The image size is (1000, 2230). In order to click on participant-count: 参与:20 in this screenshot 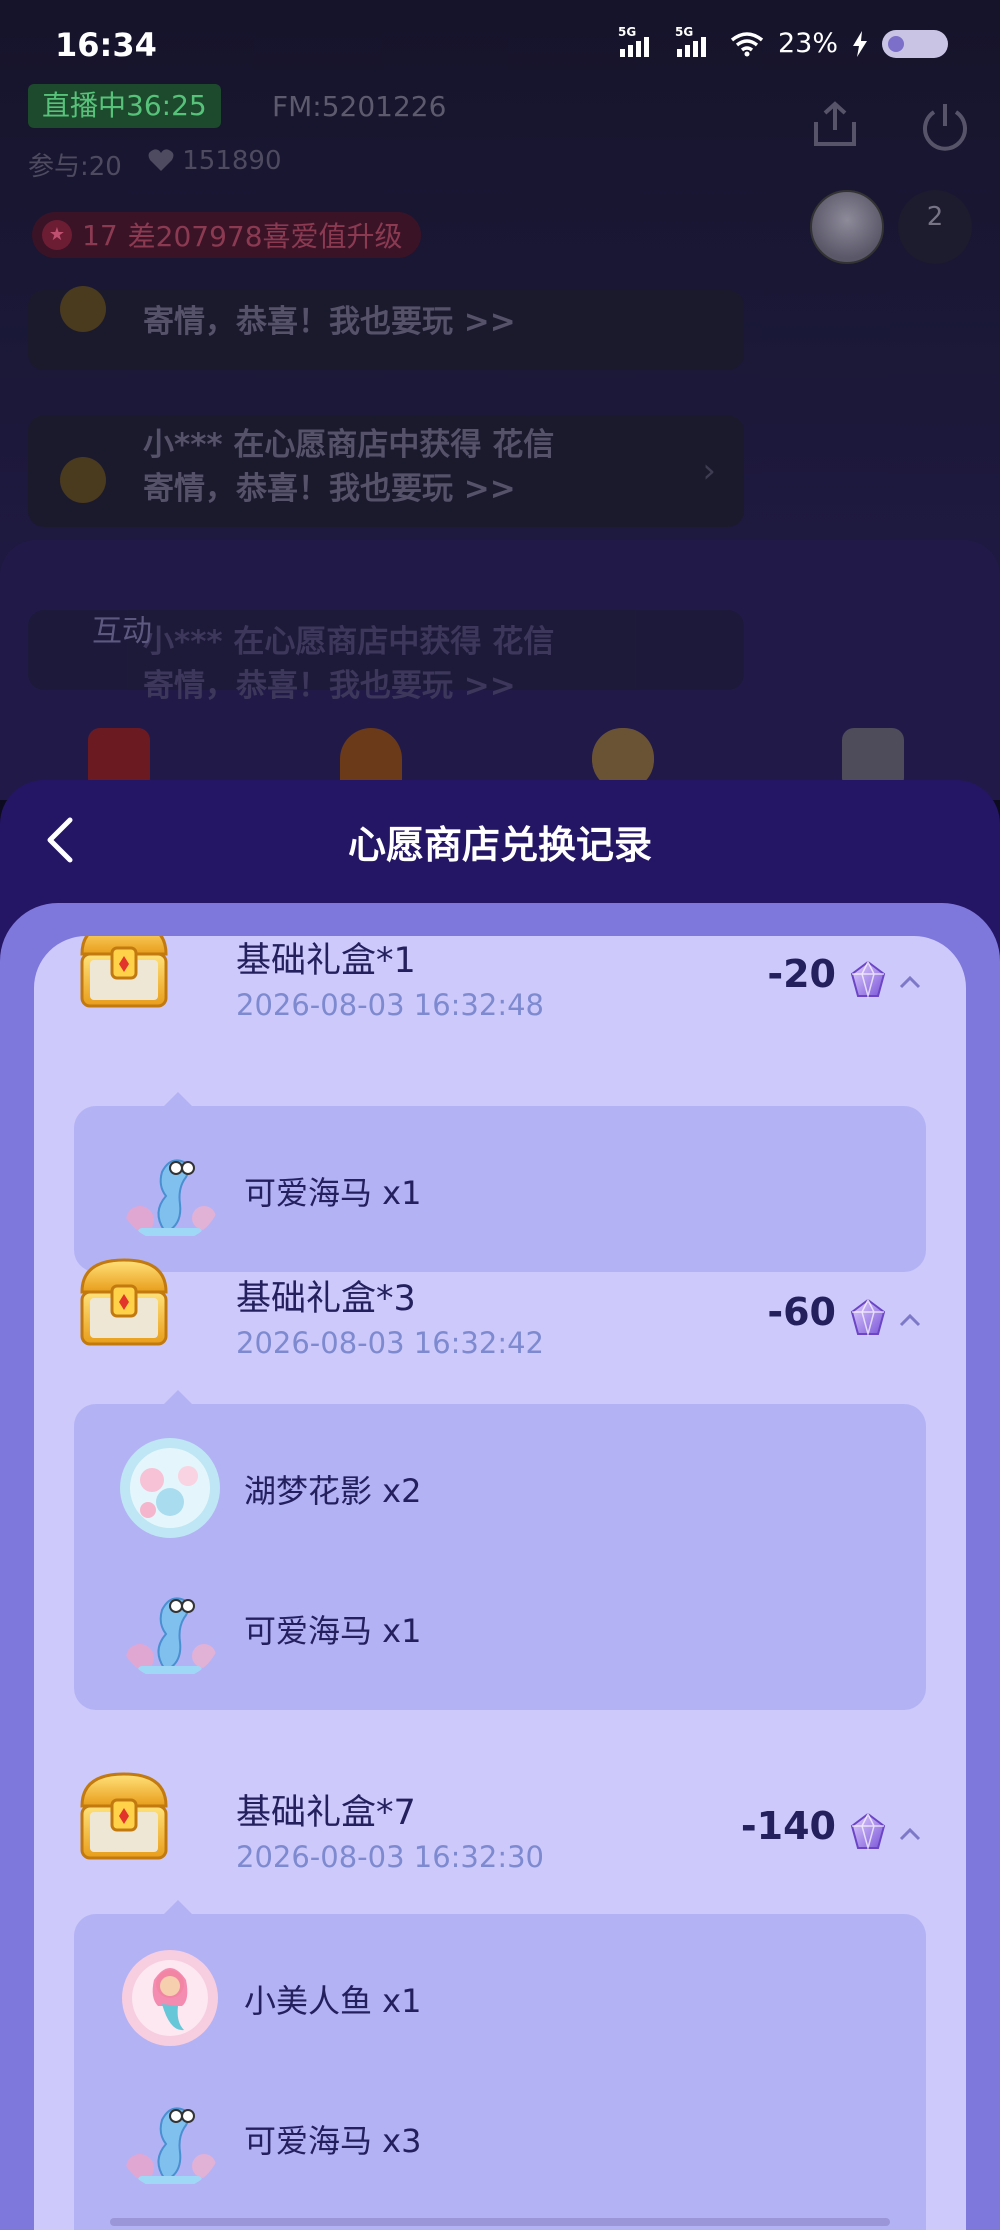, I will do `click(75, 167)`.